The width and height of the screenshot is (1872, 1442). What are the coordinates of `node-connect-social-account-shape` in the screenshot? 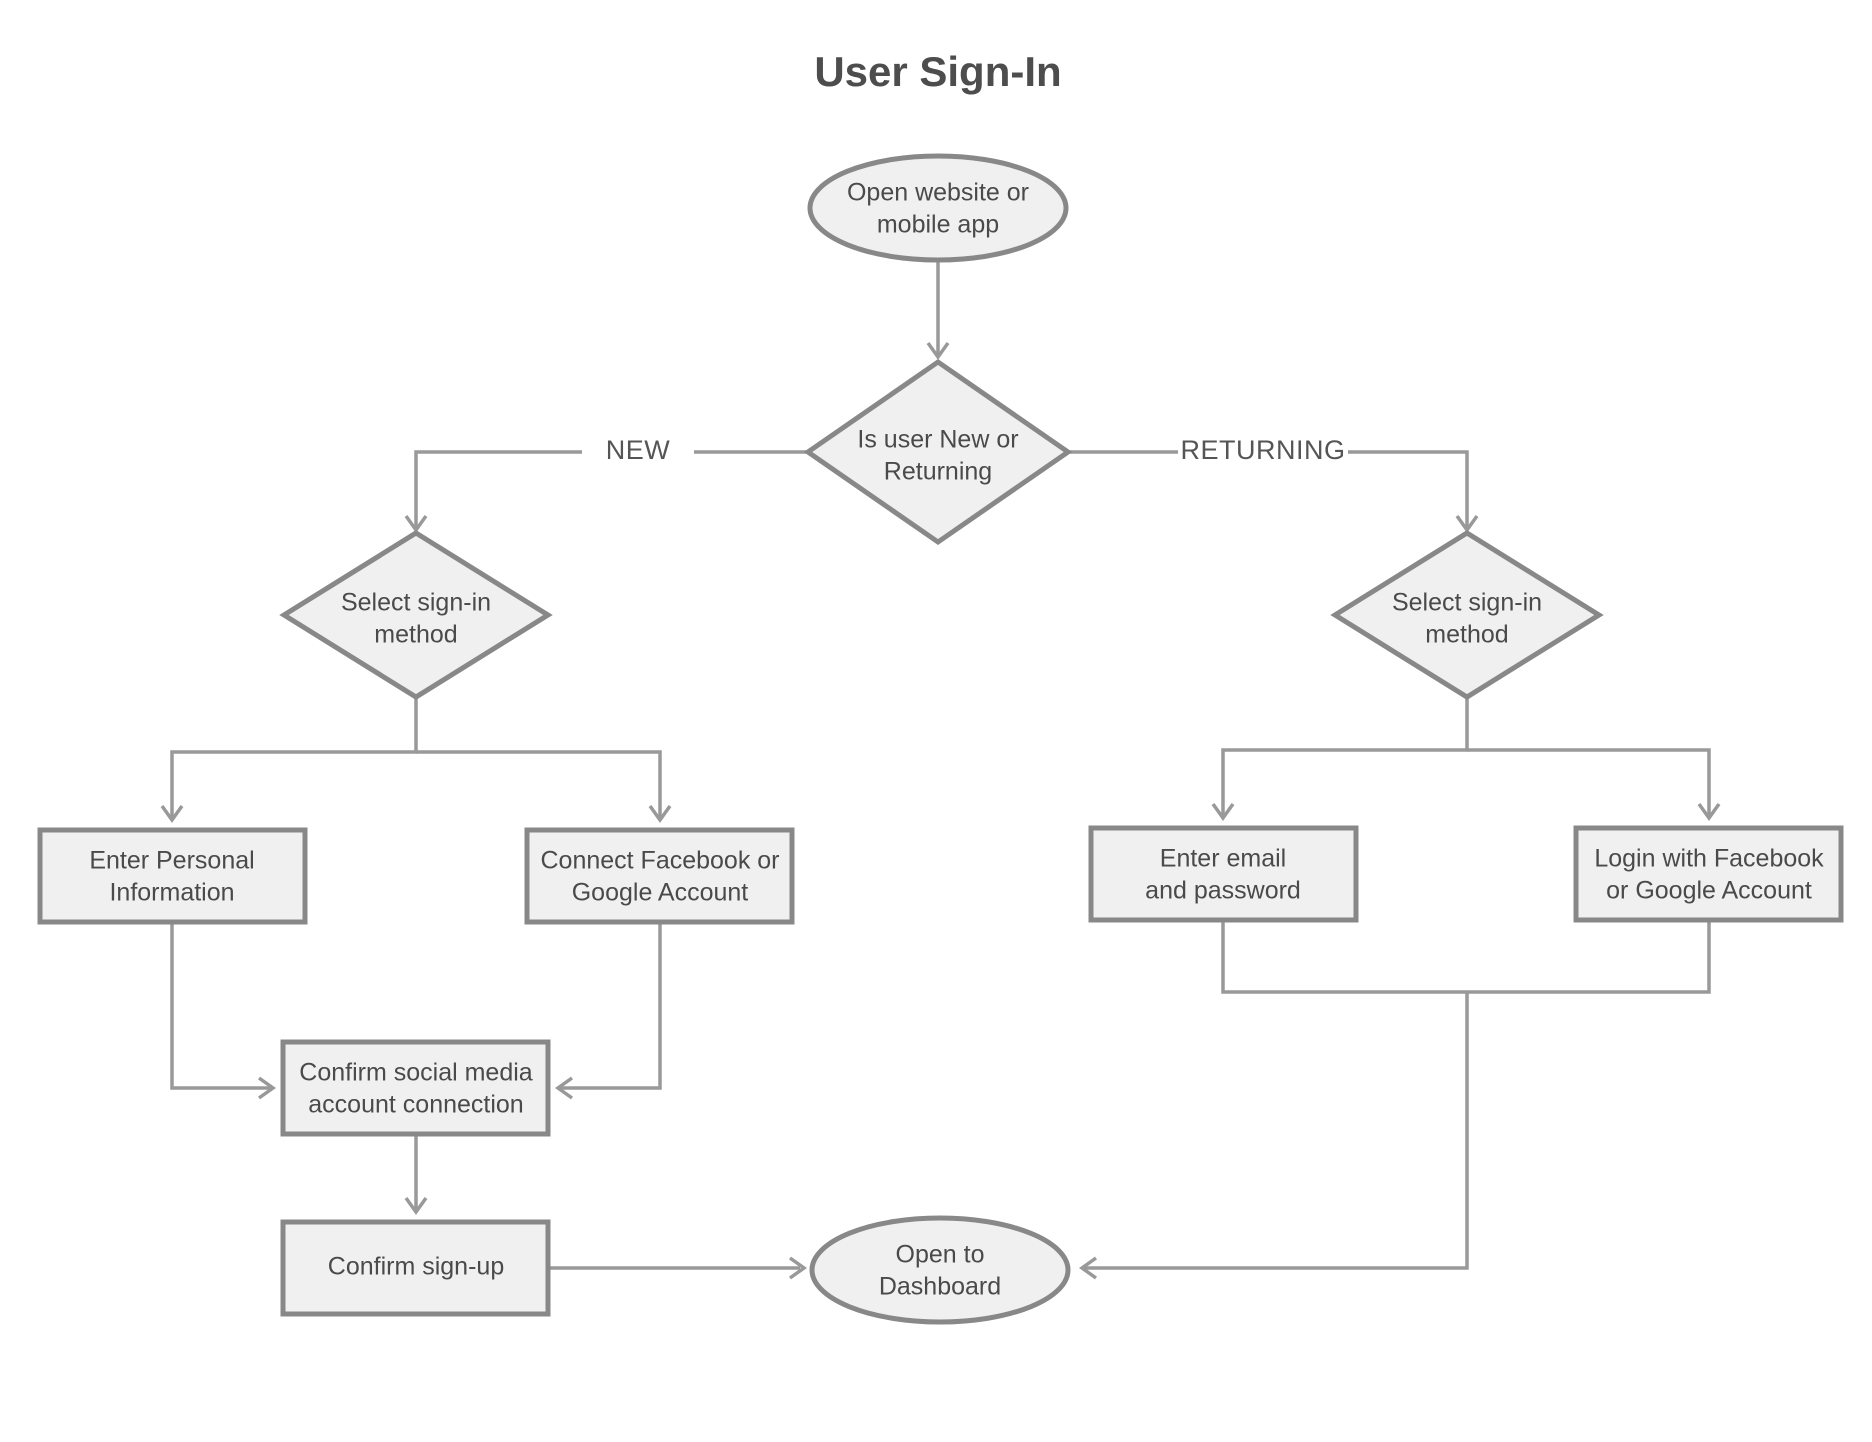 It's located at (659, 876).